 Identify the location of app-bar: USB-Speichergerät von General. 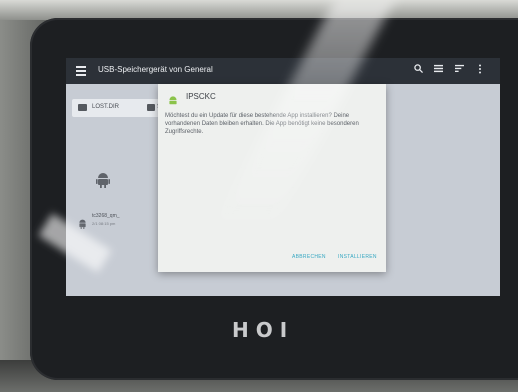
(283, 71).